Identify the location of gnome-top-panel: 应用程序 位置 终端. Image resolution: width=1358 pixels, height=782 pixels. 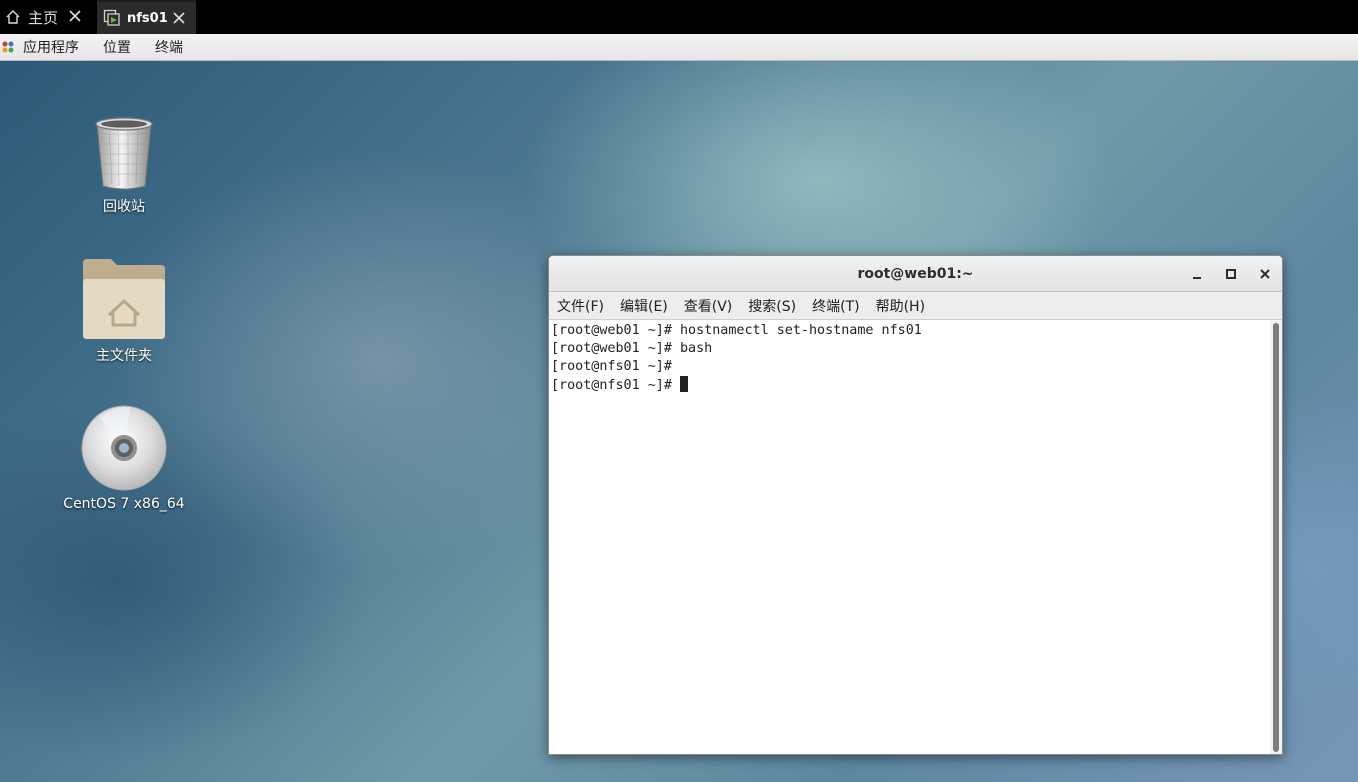
(679, 47).